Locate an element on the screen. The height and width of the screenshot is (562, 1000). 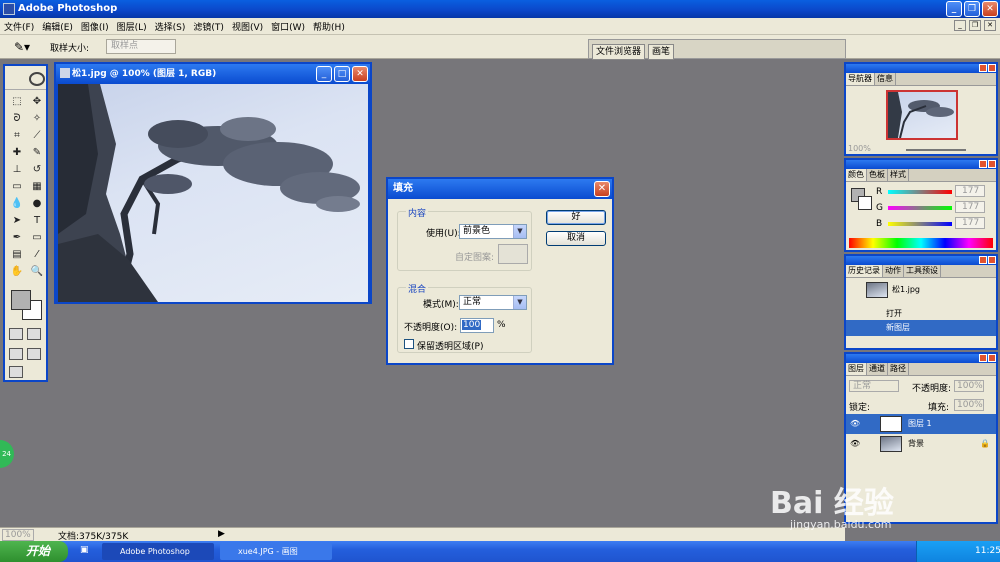
document-maximize-button: □ is located at coordinates (342, 74).